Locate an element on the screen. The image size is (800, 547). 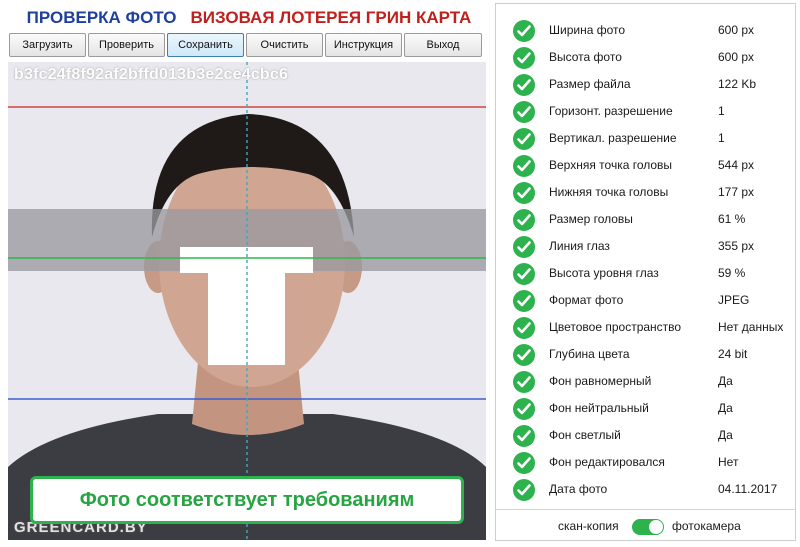
param-value: 544 px is located at coordinates (736, 165).